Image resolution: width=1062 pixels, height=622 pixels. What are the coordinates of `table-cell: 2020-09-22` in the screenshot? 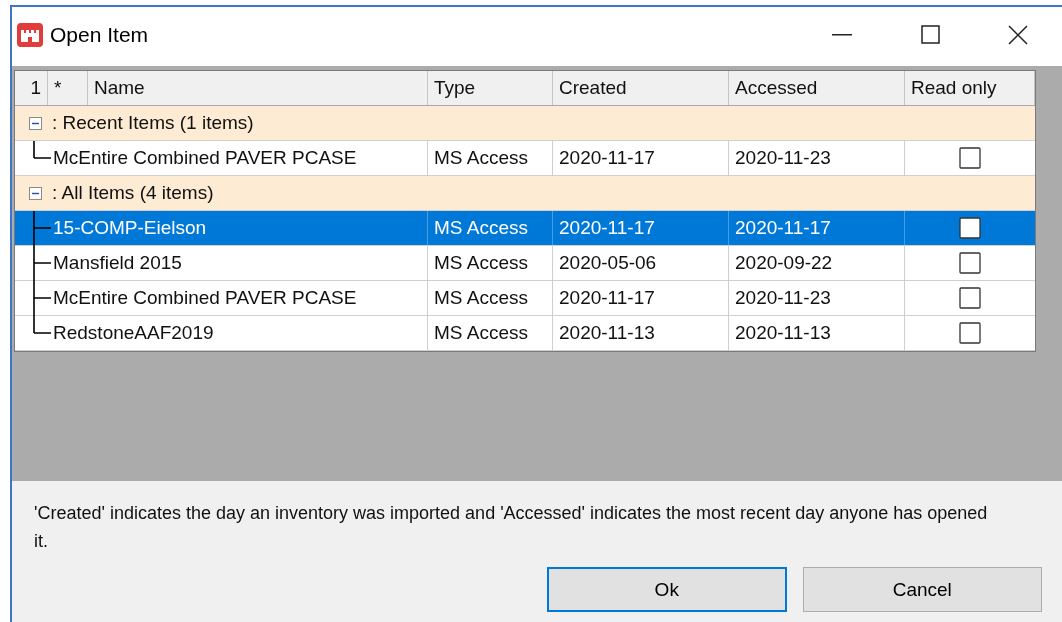 It's located at (784, 263).